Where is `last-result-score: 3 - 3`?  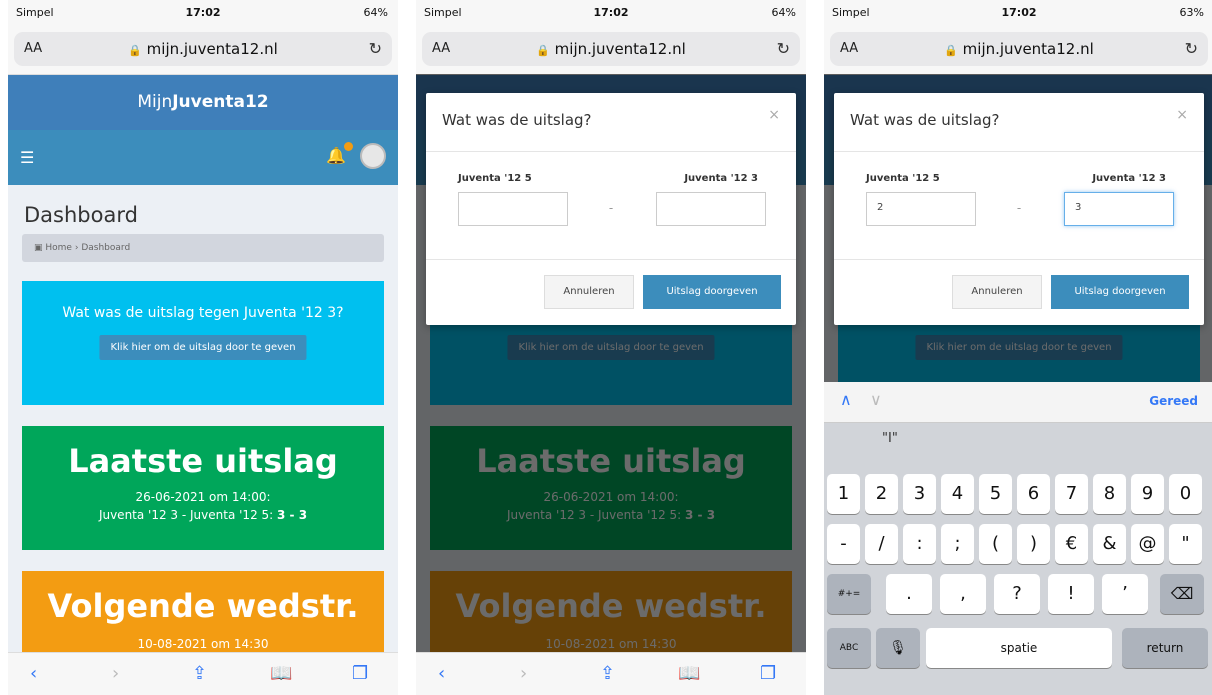 last-result-score: 3 - 3 is located at coordinates (292, 515).